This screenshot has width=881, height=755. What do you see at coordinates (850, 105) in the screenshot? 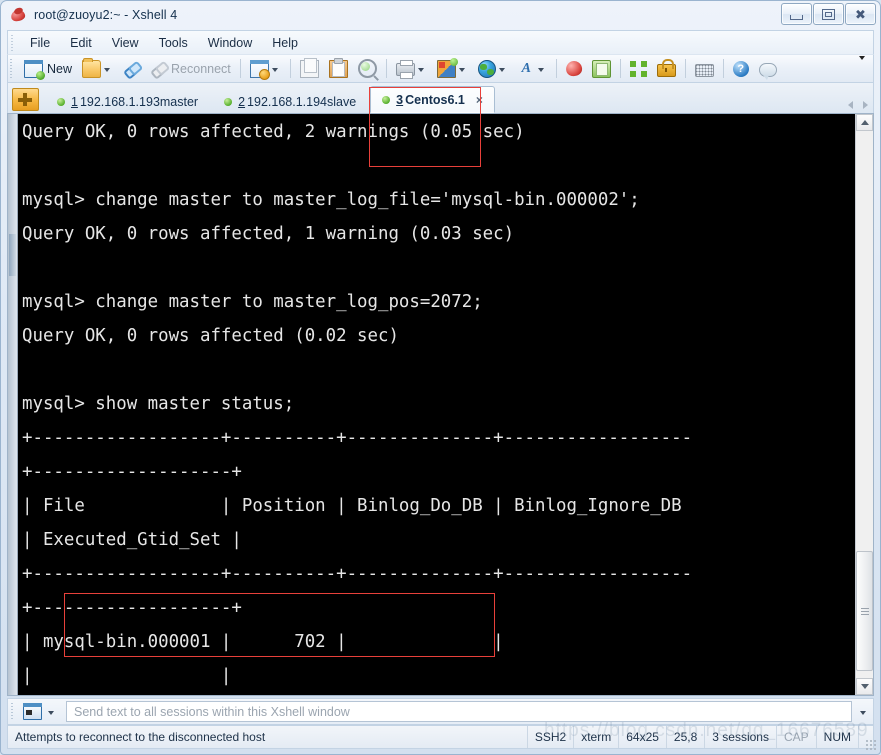
I see `scroll-left-icon` at bounding box center [850, 105].